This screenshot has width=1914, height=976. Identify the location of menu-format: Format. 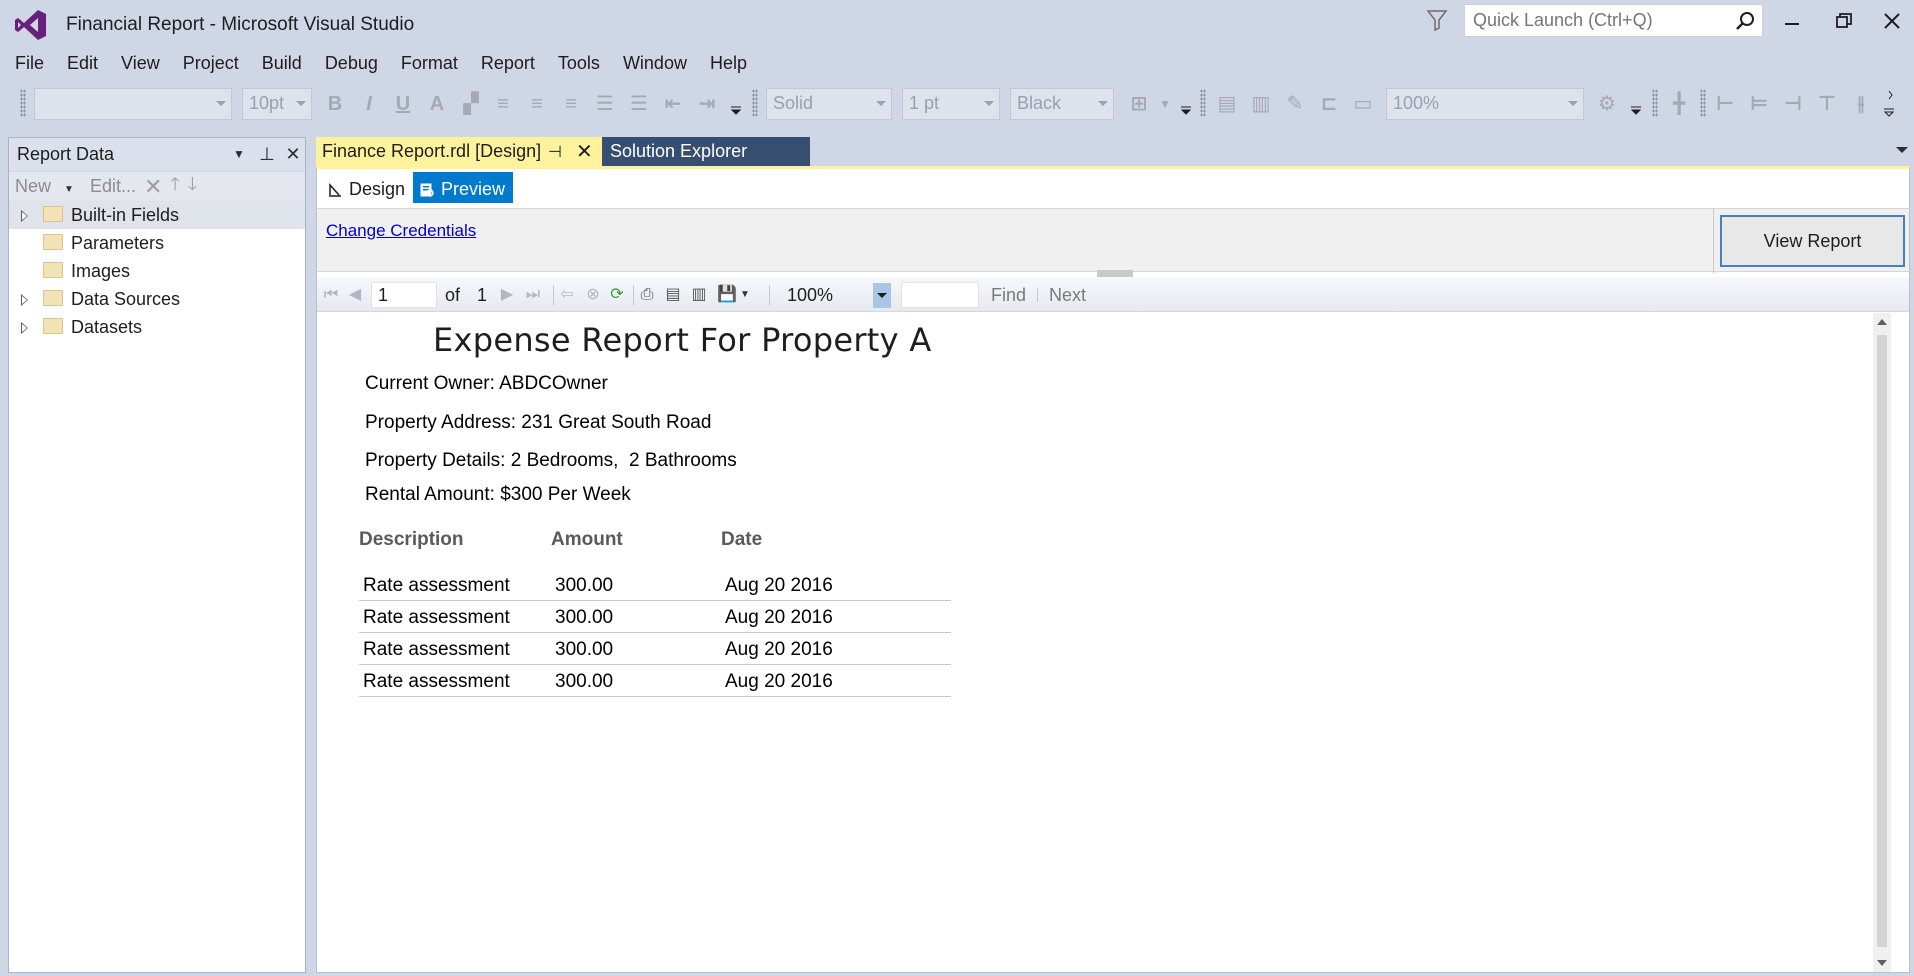
(429, 64).